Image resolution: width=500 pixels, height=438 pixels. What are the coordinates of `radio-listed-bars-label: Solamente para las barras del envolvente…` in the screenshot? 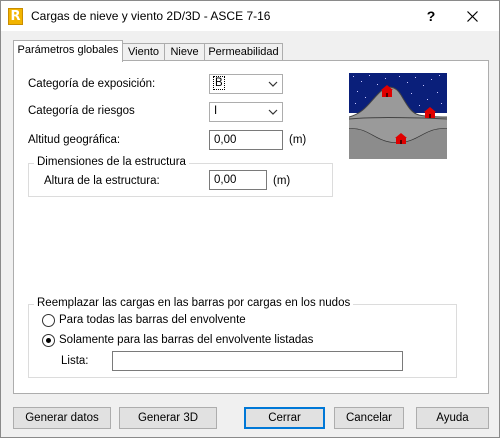 It's located at (186, 340).